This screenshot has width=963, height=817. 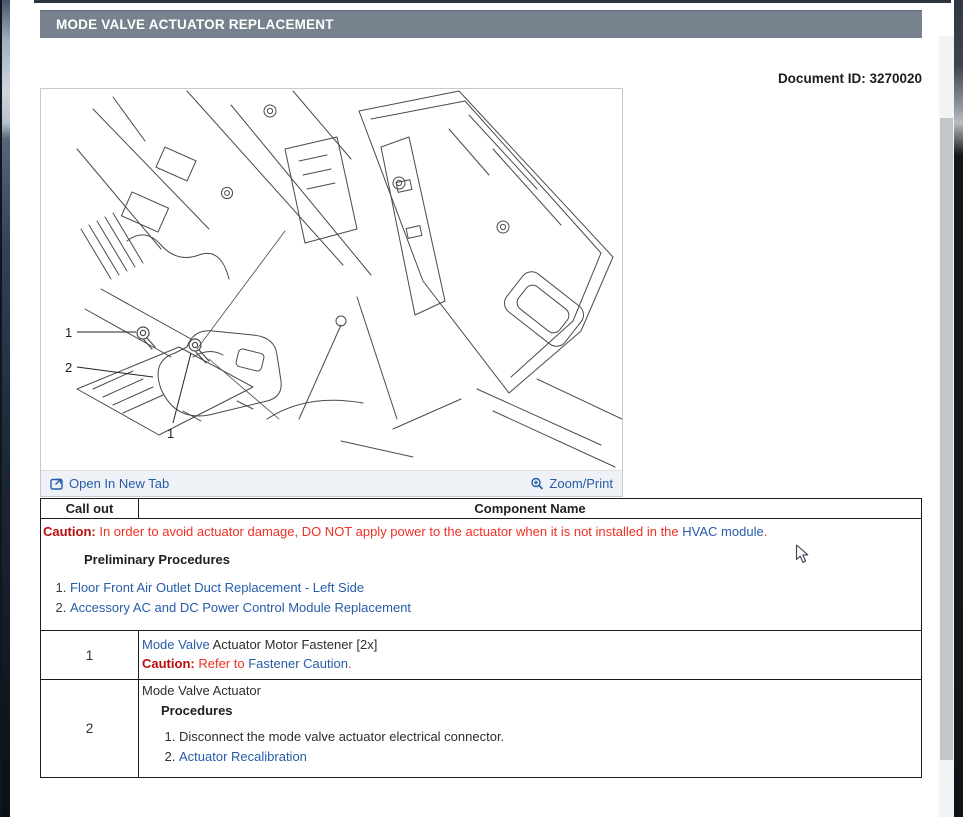 I want to click on figure-callout-1: 1, so click(x=68, y=332).